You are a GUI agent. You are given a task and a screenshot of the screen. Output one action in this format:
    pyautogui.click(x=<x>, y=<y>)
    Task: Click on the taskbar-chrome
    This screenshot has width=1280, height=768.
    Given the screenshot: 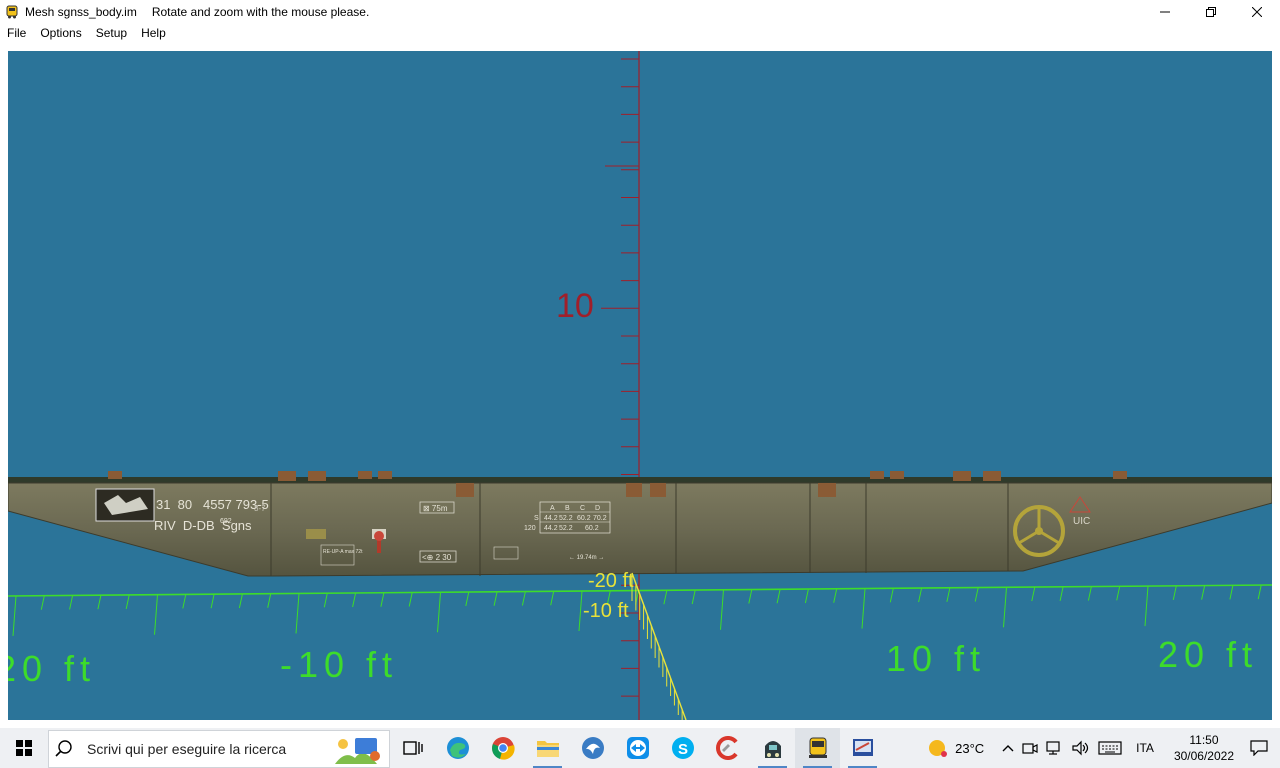 What is the action you would take?
    pyautogui.click(x=502, y=748)
    